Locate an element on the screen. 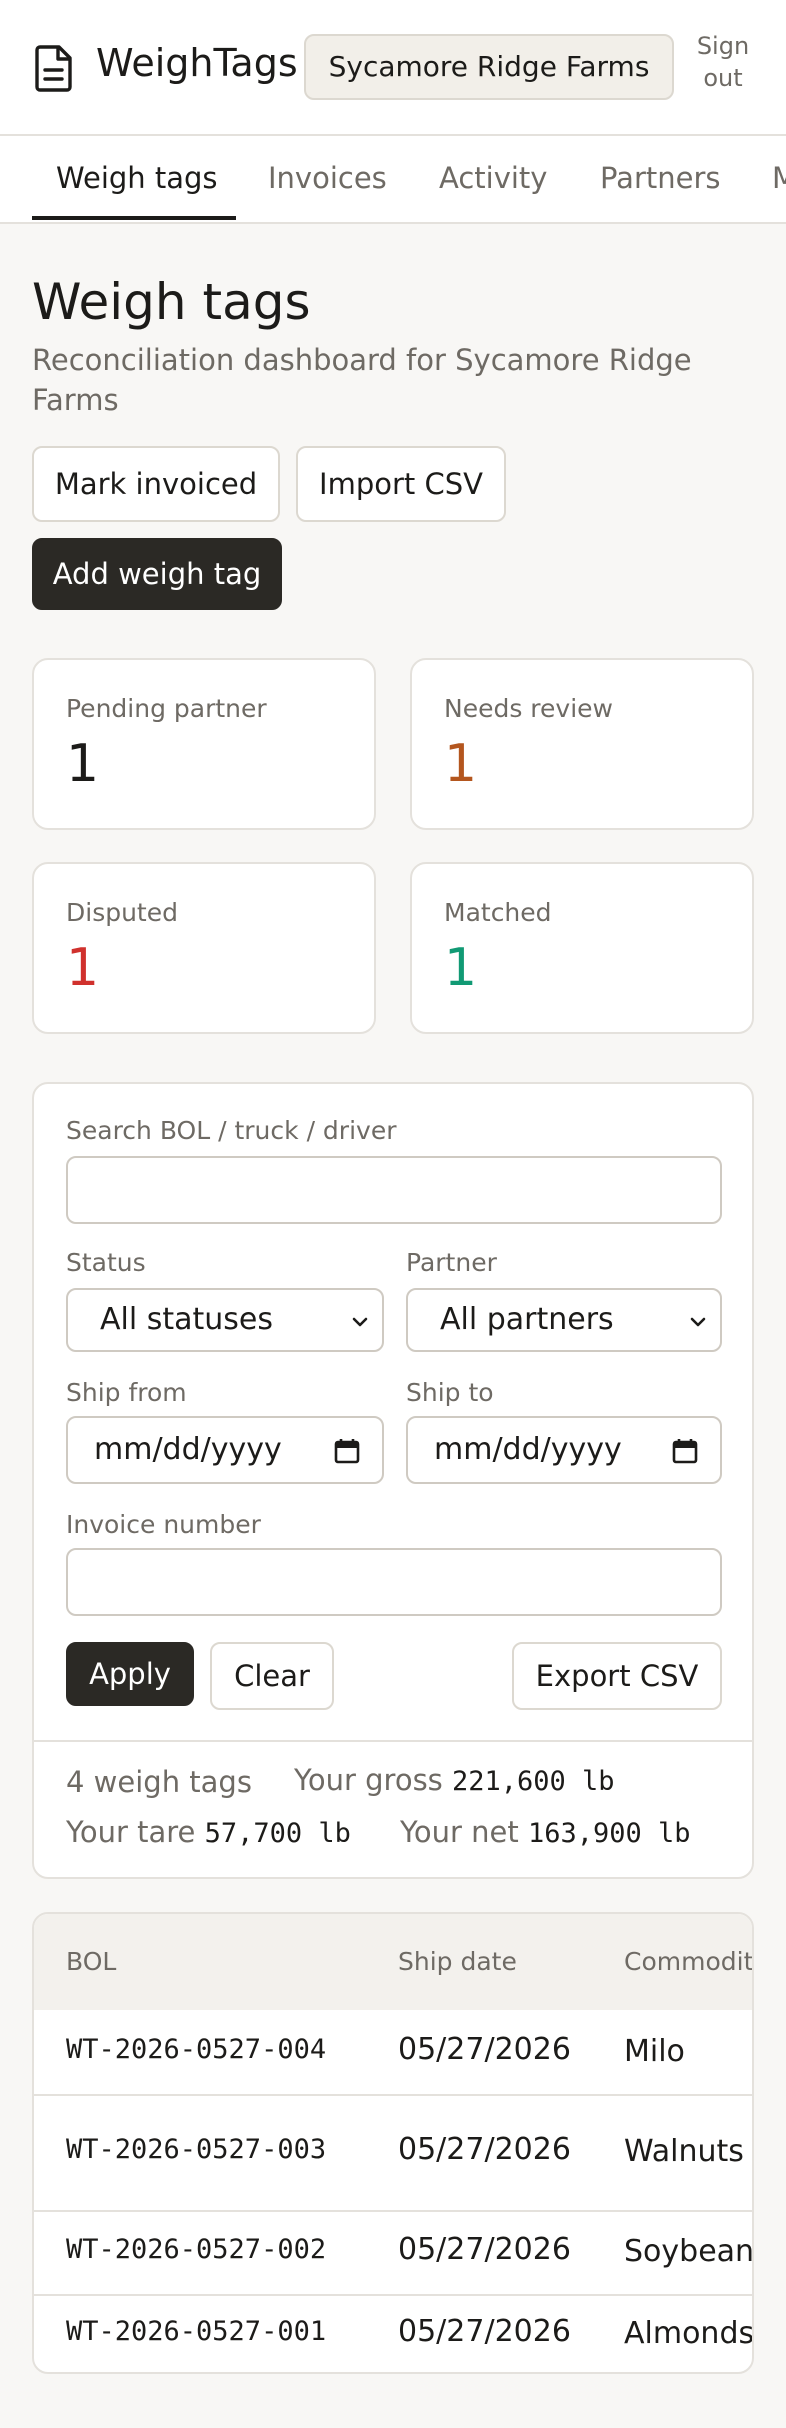 The width and height of the screenshot is (786, 2428). sign-out-link: Sign out is located at coordinates (723, 62).